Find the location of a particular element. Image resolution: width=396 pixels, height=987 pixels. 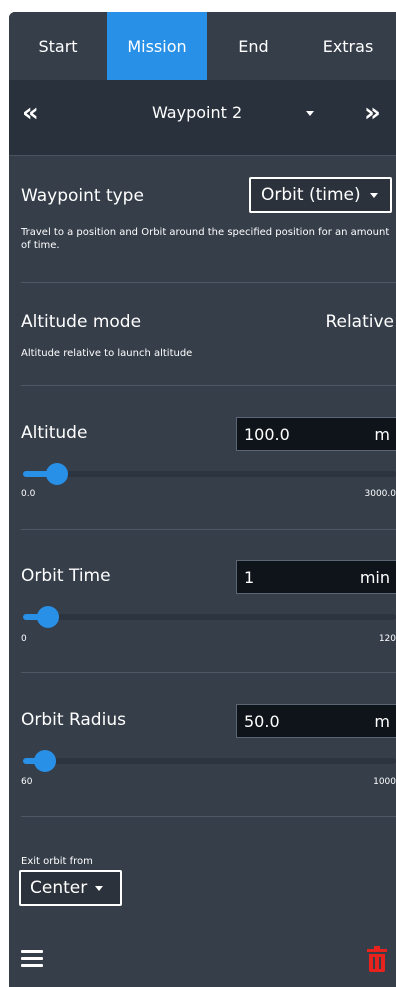

orbit-radius-slider is located at coordinates (209, 761).